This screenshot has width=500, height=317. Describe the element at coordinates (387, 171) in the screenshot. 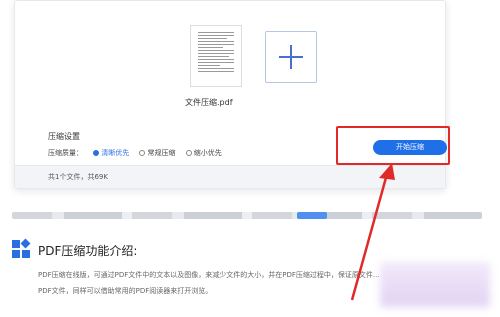

I see `arrow-head` at that location.